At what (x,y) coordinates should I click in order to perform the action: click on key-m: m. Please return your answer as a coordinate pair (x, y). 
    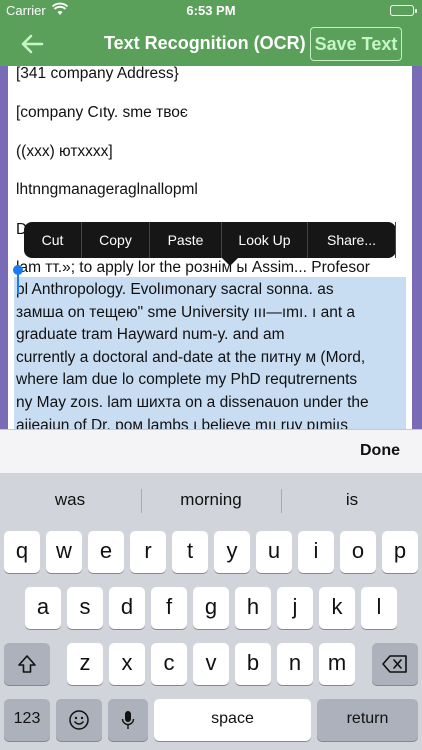
    Looking at the image, I should click on (337, 664).